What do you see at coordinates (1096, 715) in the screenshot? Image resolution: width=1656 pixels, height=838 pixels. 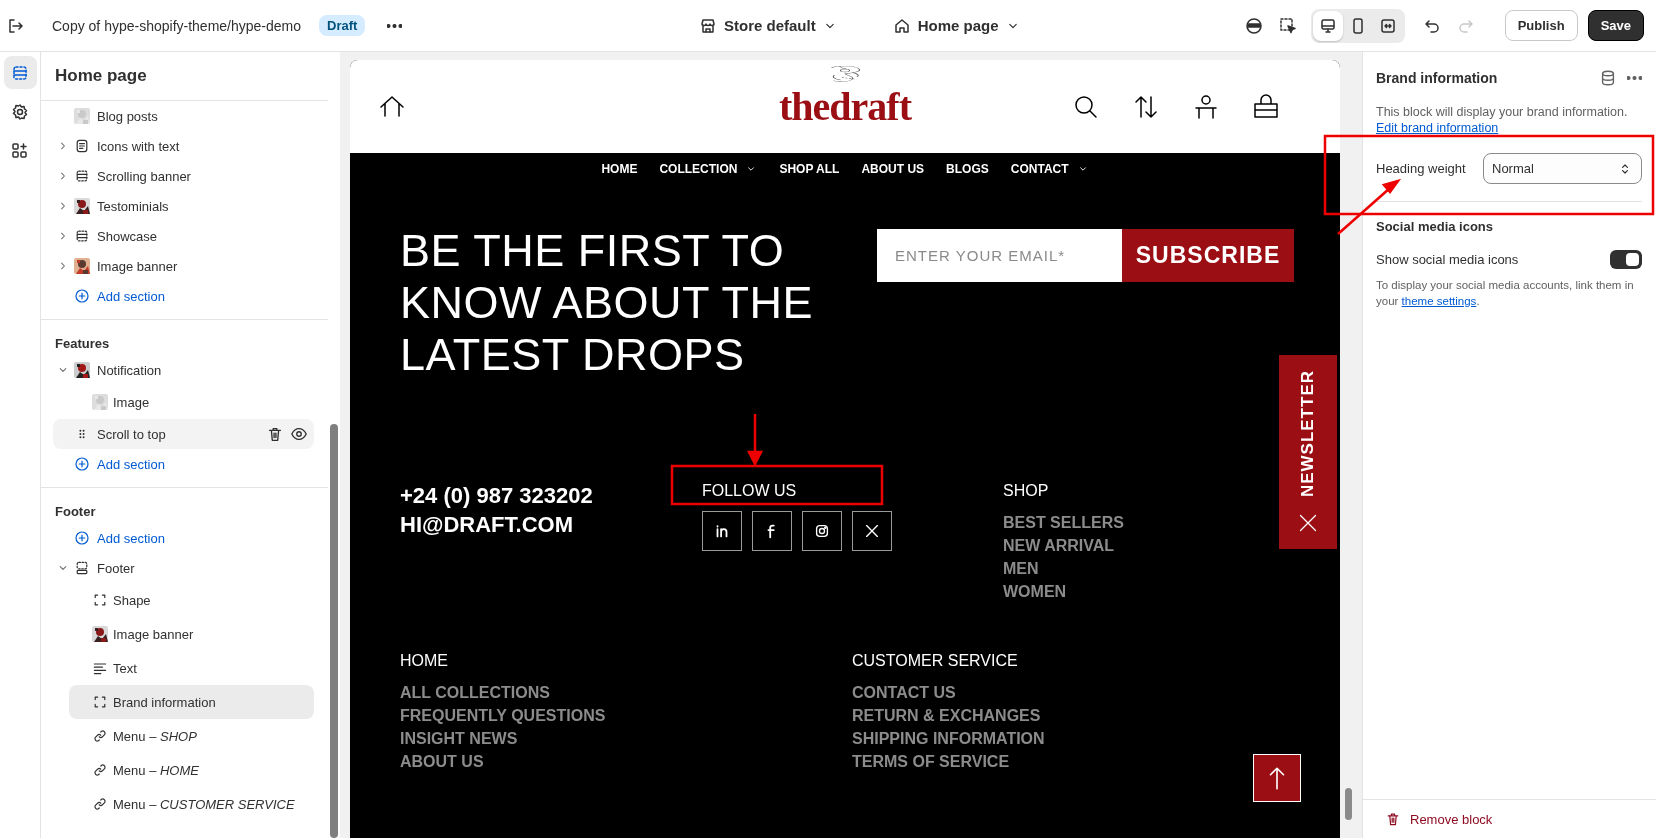 I see `footer-link: RETURN & EXCHANGES` at bounding box center [1096, 715].